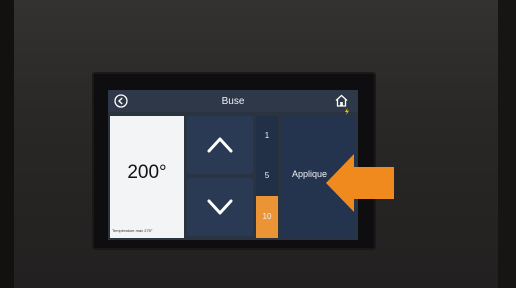  Describe the element at coordinates (267, 217) in the screenshot. I see `step-option-10: 10` at that location.